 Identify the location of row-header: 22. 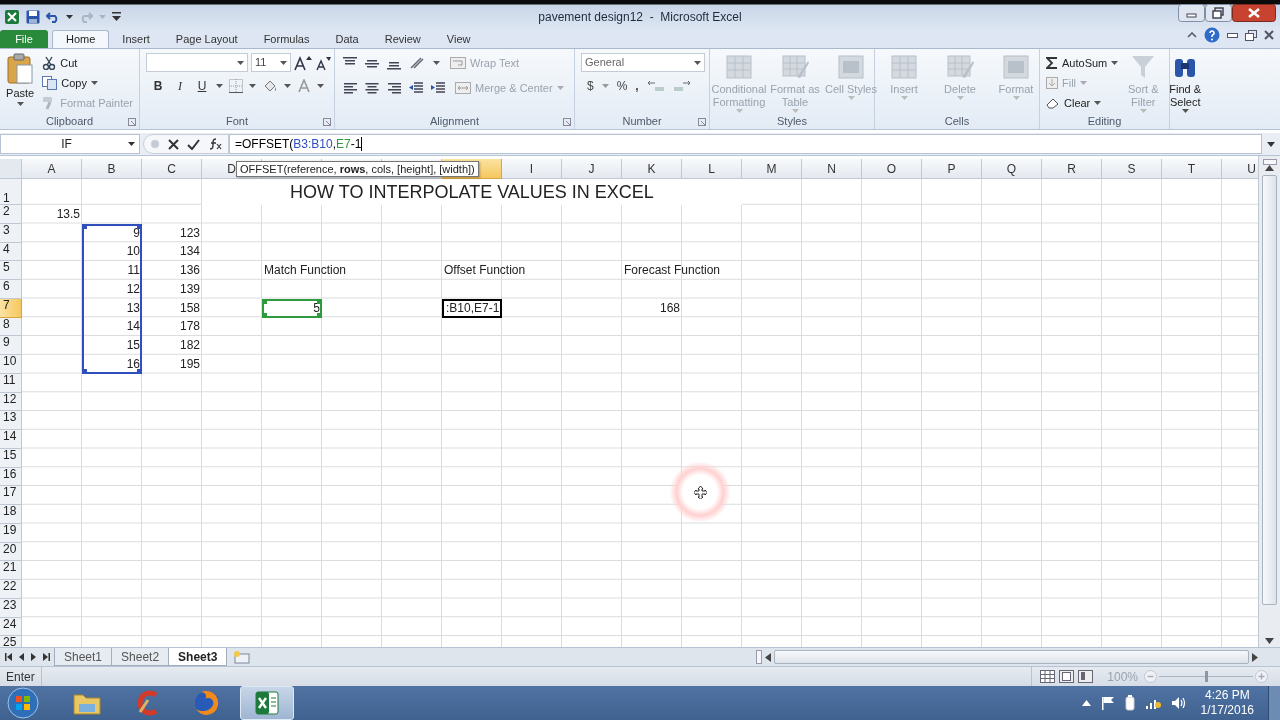
(11, 589).